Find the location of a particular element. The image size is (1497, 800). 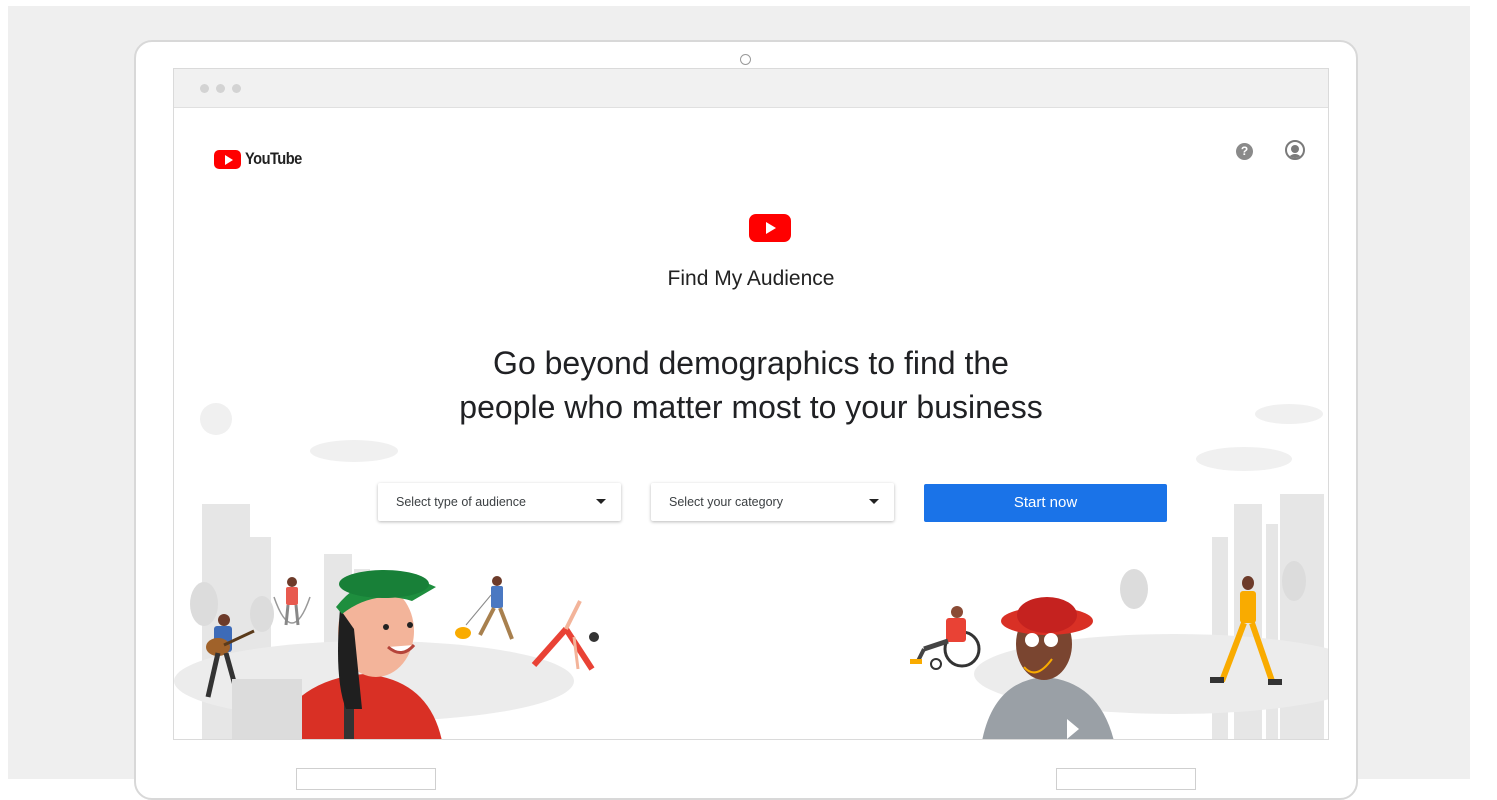

headline-line-1: Go beyond demographics to find the is located at coordinates (751, 363).